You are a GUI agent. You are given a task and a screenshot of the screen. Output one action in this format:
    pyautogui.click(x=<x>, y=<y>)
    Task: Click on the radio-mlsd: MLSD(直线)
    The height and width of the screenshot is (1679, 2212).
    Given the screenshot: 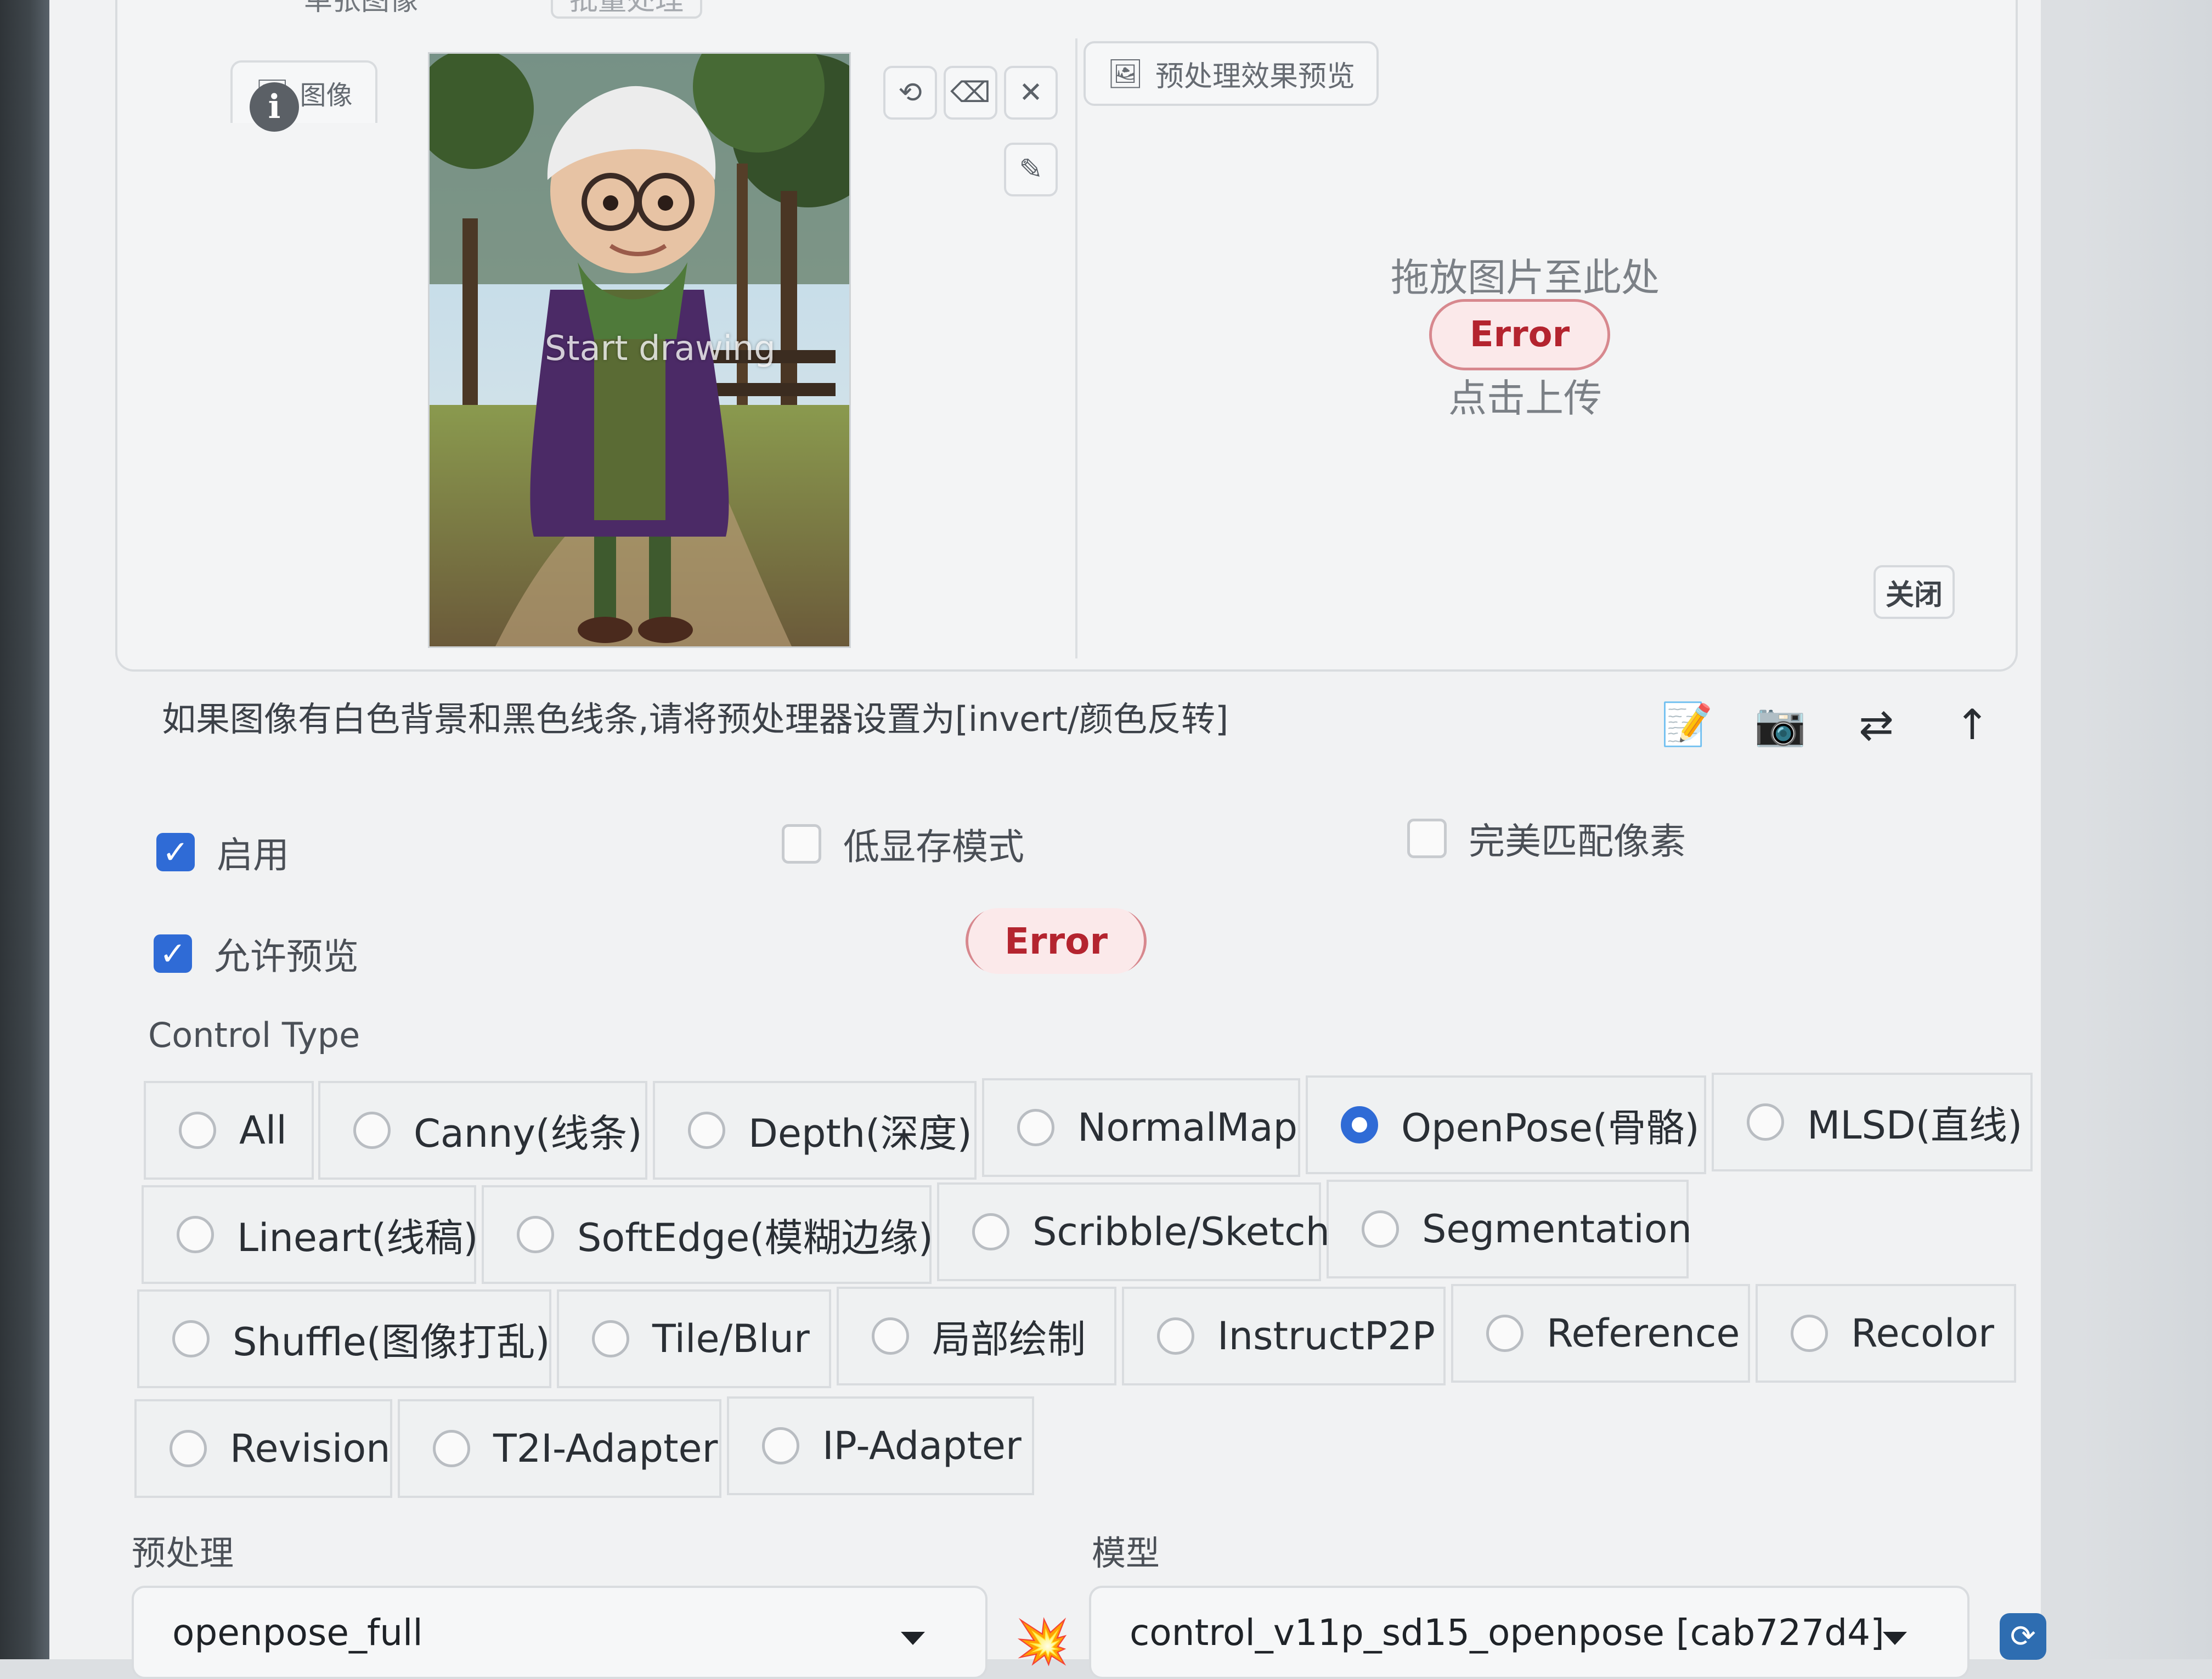 What is the action you would take?
    pyautogui.click(x=1872, y=1122)
    